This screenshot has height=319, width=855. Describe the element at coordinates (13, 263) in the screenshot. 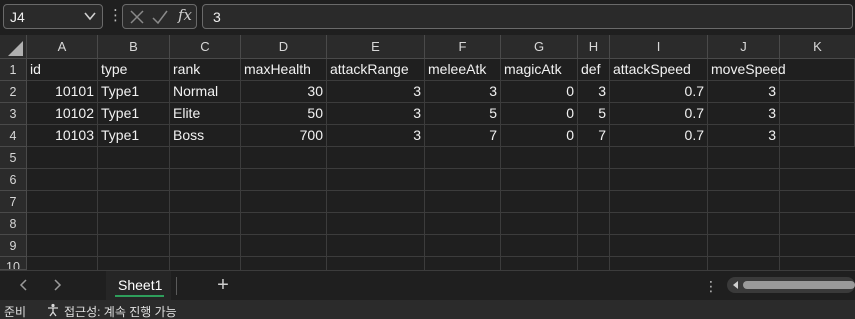

I see `row-header-10: 10` at that location.